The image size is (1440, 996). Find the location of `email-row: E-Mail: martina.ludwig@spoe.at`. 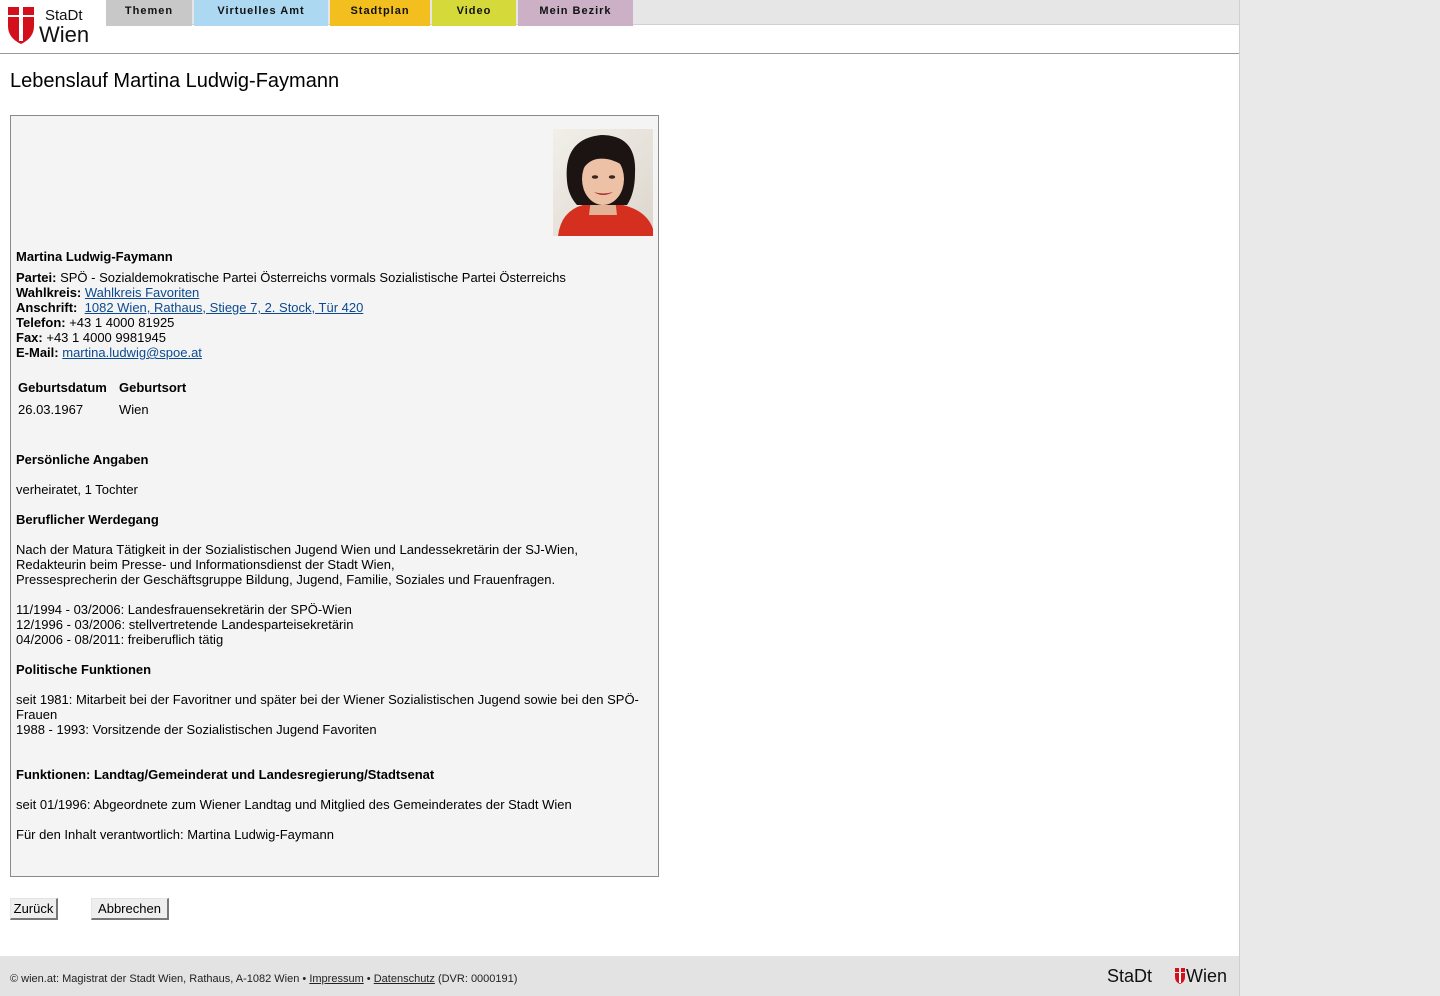

email-row: E-Mail: martina.ludwig@spoe.at is located at coordinates (109, 352).